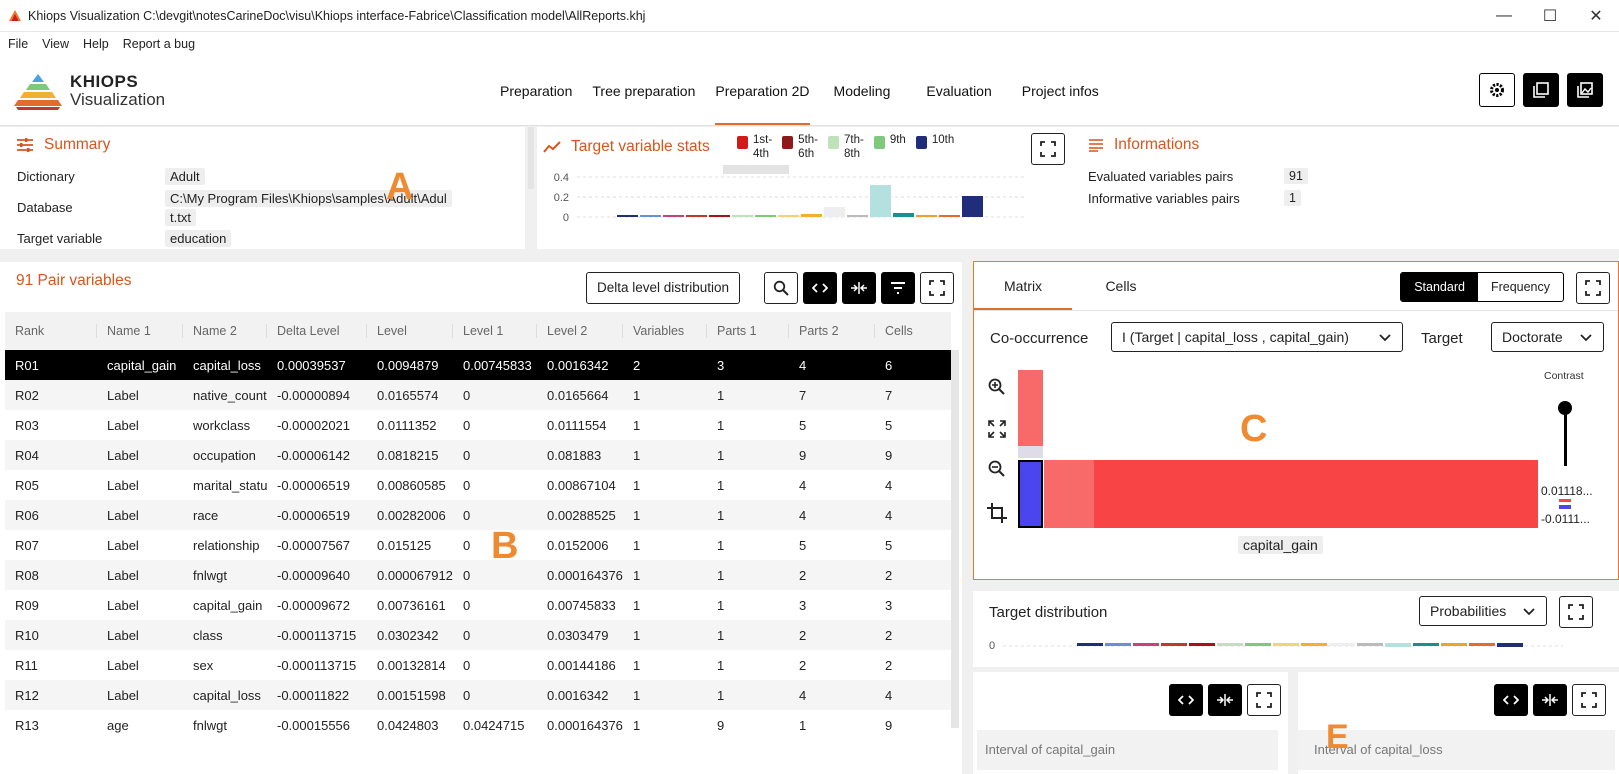 The image size is (1619, 774). Describe the element at coordinates (958, 91) in the screenshot. I see `tab-evaluation: Evaluation` at that location.